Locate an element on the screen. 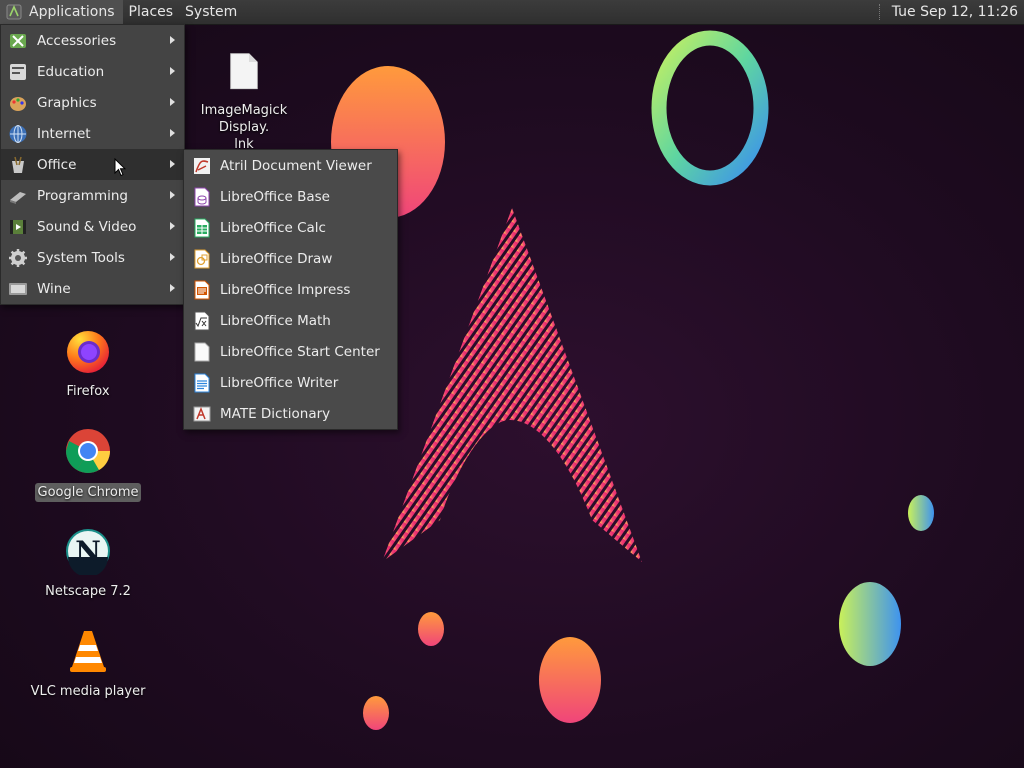 This screenshot has height=768, width=1024. submenu-item-libreoffice-start-center: LibreOffice Start Center is located at coordinates (290, 351).